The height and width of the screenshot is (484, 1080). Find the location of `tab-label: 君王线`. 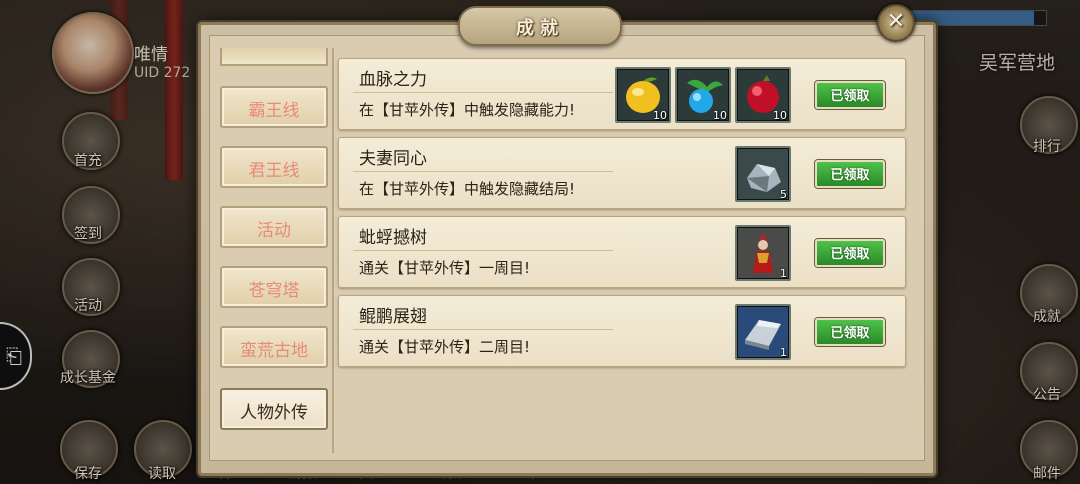

tab-label: 君王线 is located at coordinates (274, 171).